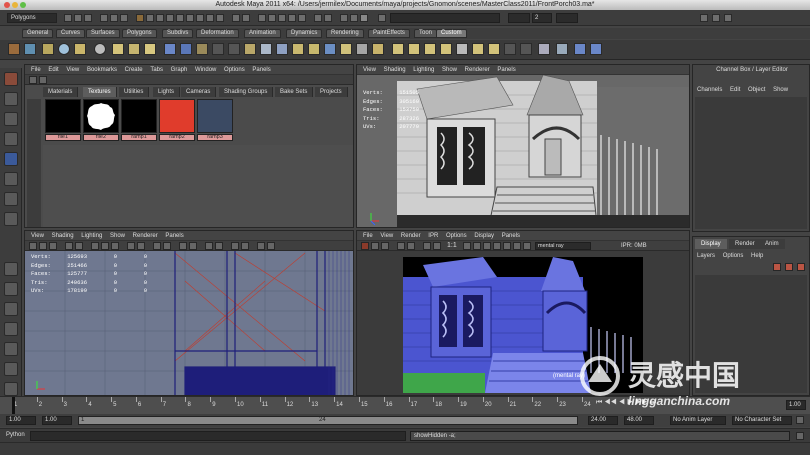 The width and height of the screenshot is (810, 455). I want to click on hypershade-tab-bake-sets: Bake Sets, so click(294, 92).